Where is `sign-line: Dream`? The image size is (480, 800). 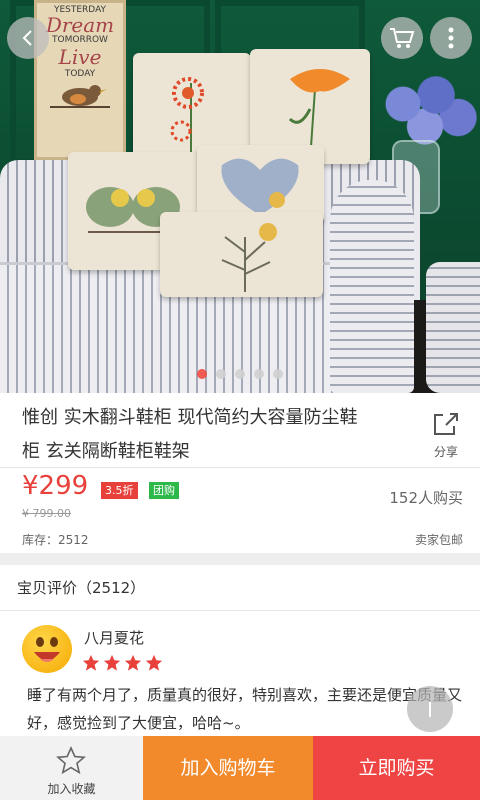
sign-line: Dream is located at coordinates (80, 25).